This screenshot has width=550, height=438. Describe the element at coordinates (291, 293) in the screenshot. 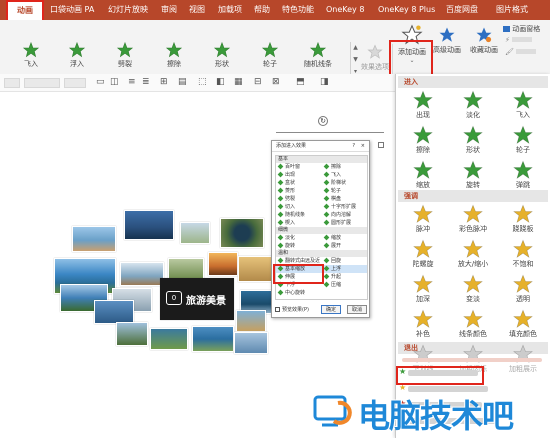

I see `effect-option: 中心旋转` at that location.